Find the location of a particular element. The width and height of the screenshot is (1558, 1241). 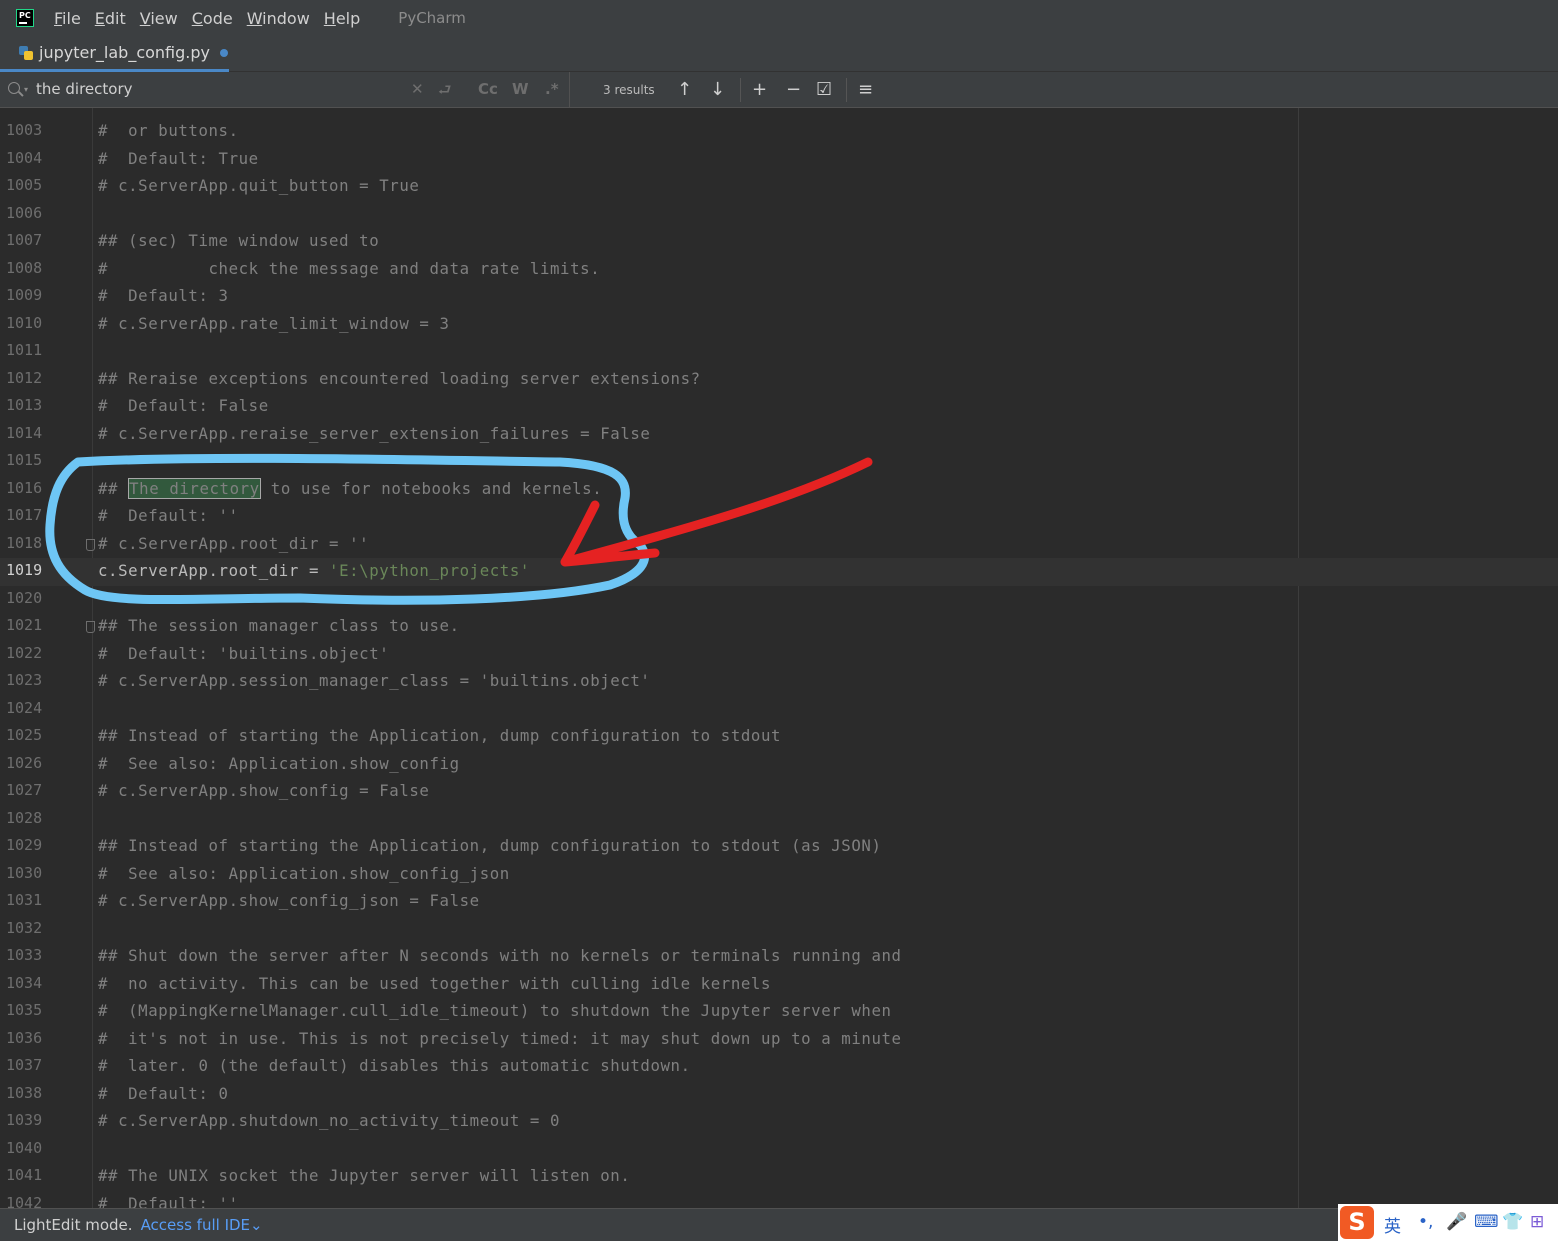

code-line: 1004 # Default: True is located at coordinates (779, 160).